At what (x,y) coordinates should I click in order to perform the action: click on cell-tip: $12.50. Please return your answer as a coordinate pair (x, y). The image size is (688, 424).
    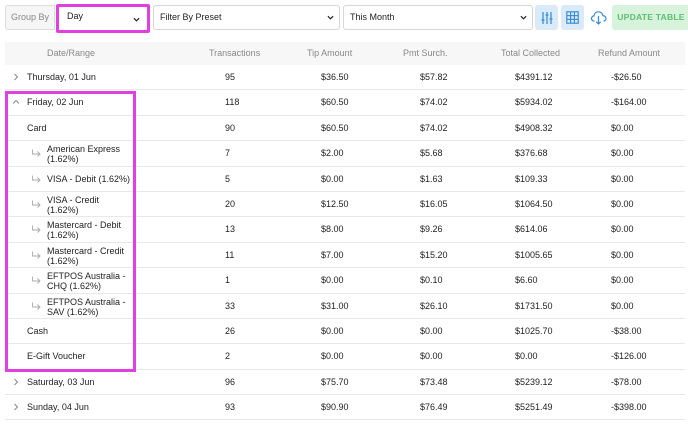
    Looking at the image, I should click on (335, 203).